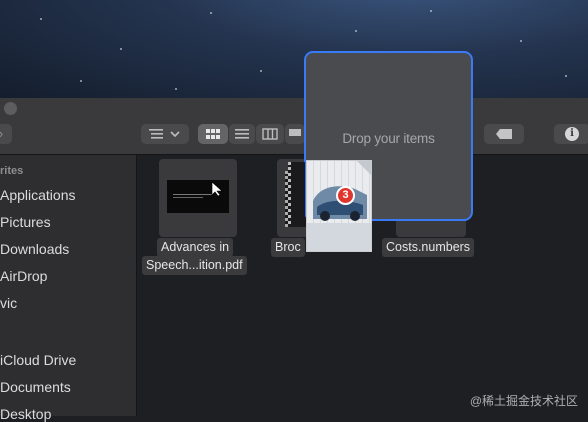 Image resolution: width=588 pixels, height=422 pixels. I want to click on sidebar-section-header: rites, so click(12, 171).